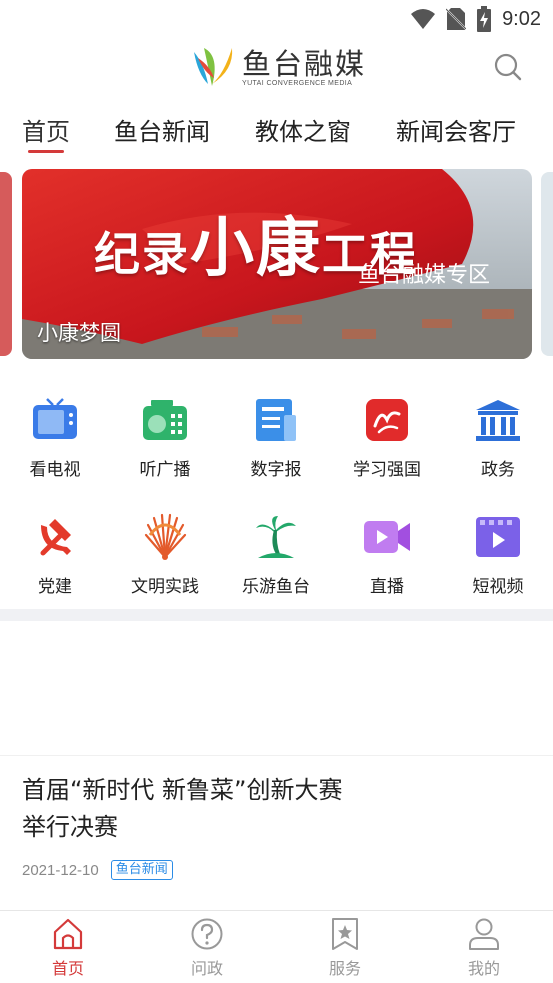  Describe the element at coordinates (187, 809) in the screenshot. I see `article-title: 首届“新时代 新鲁菜”创新大赛举行决赛` at that location.